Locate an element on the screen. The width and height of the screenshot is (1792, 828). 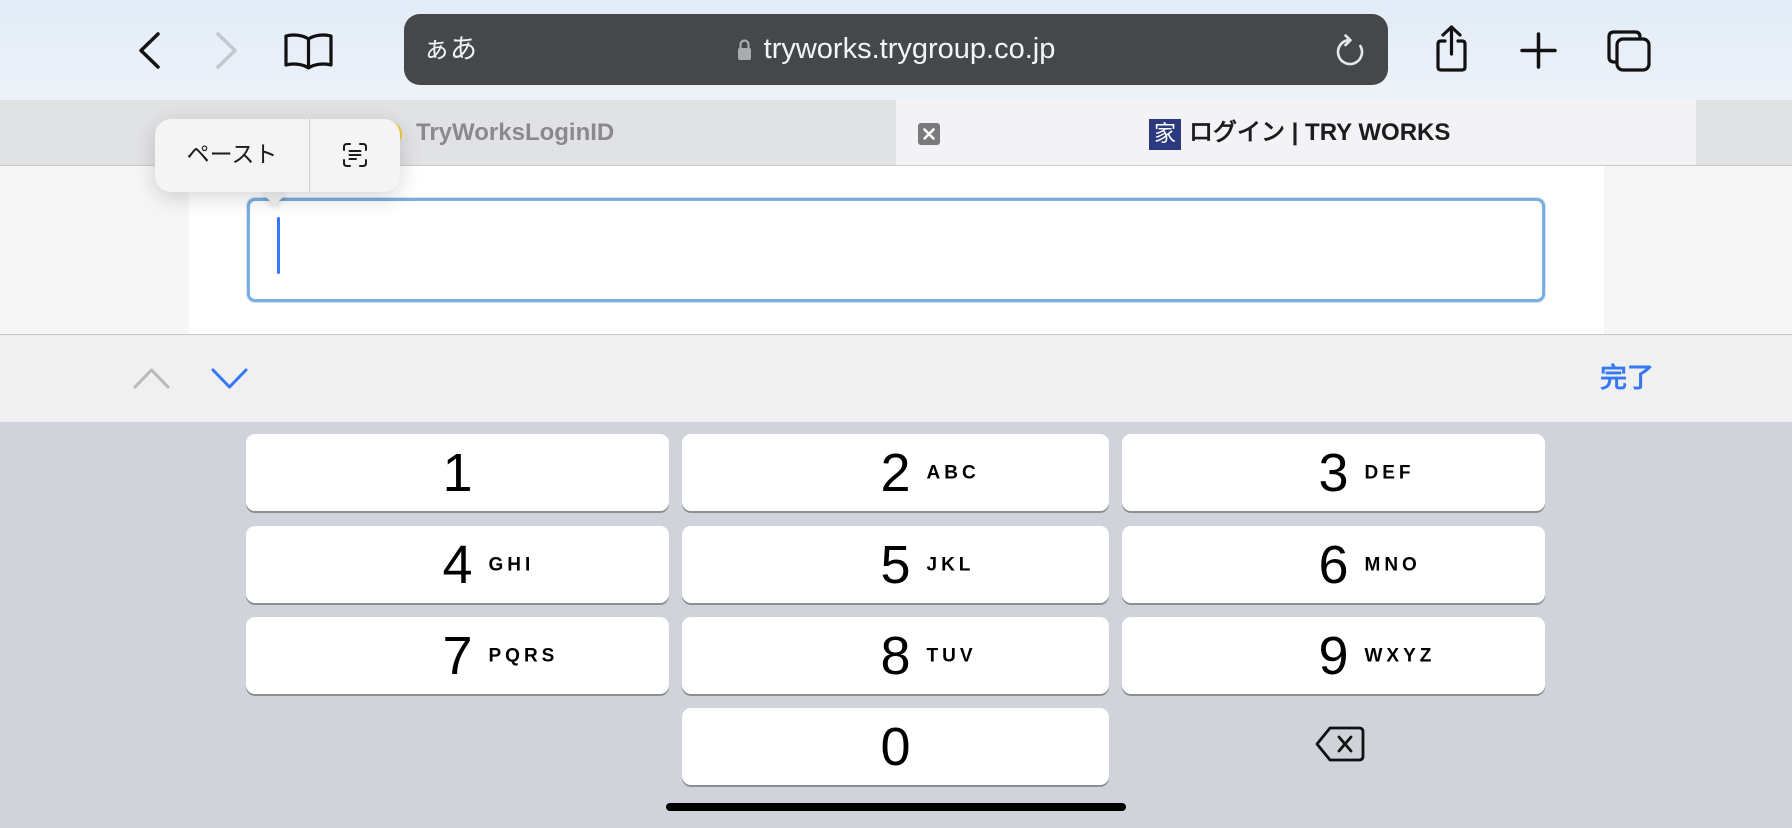
close-icon is located at coordinates (929, 134).